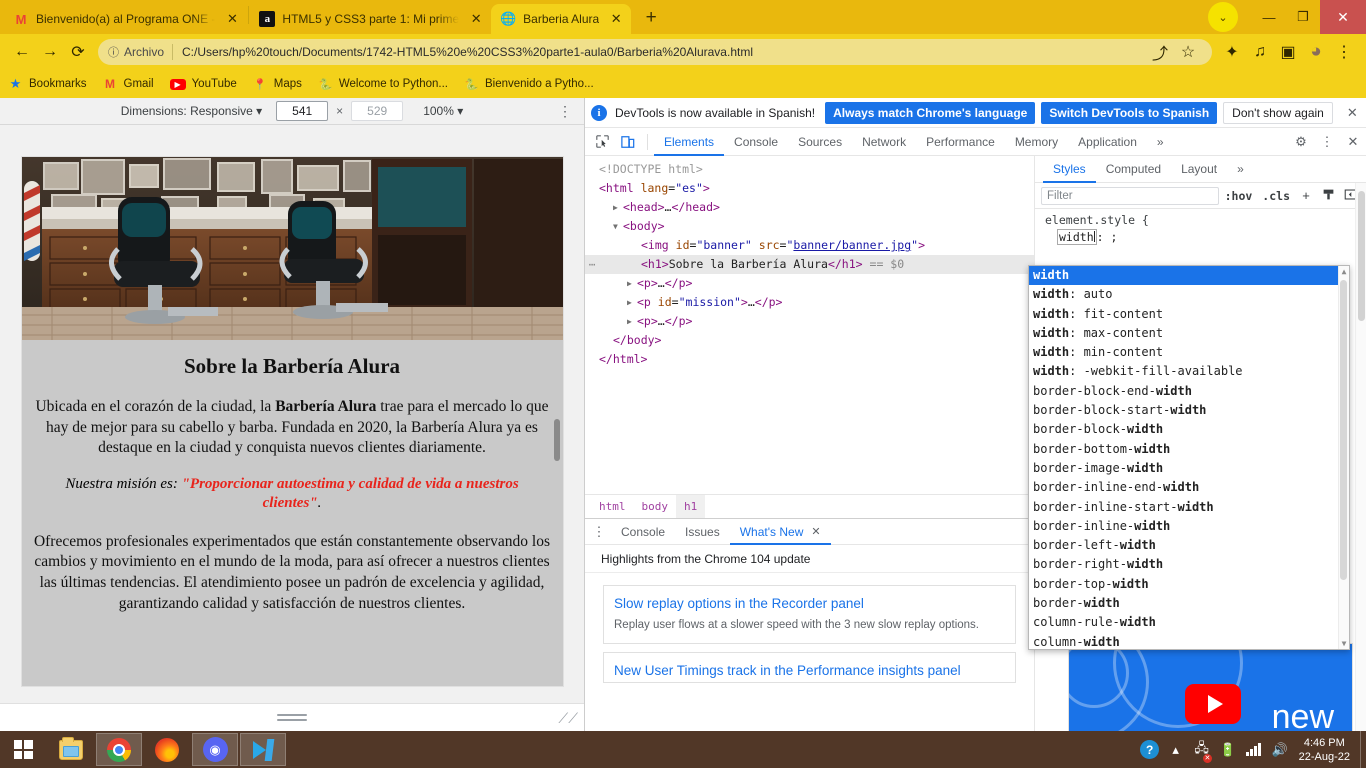 The width and height of the screenshot is (1366, 768). Describe the element at coordinates (1232, 52) in the screenshot. I see `extensions-icon: ✦` at that location.